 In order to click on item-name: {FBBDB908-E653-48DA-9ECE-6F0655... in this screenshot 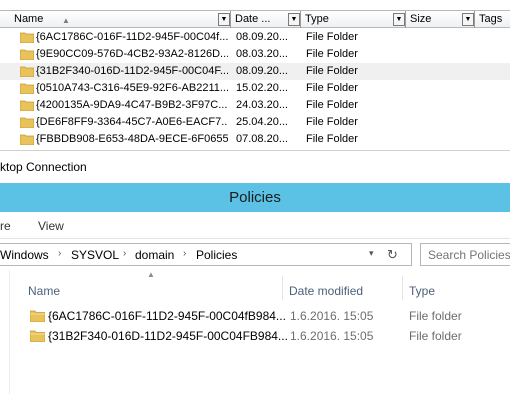, I will do `click(132, 139)`.